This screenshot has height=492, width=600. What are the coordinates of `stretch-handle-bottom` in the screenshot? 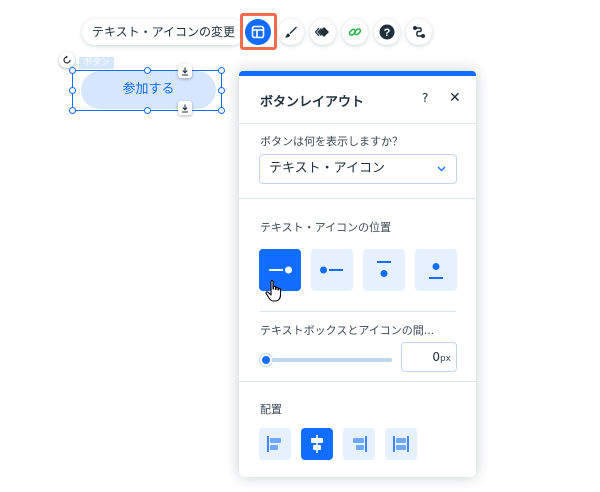 It's located at (185, 108).